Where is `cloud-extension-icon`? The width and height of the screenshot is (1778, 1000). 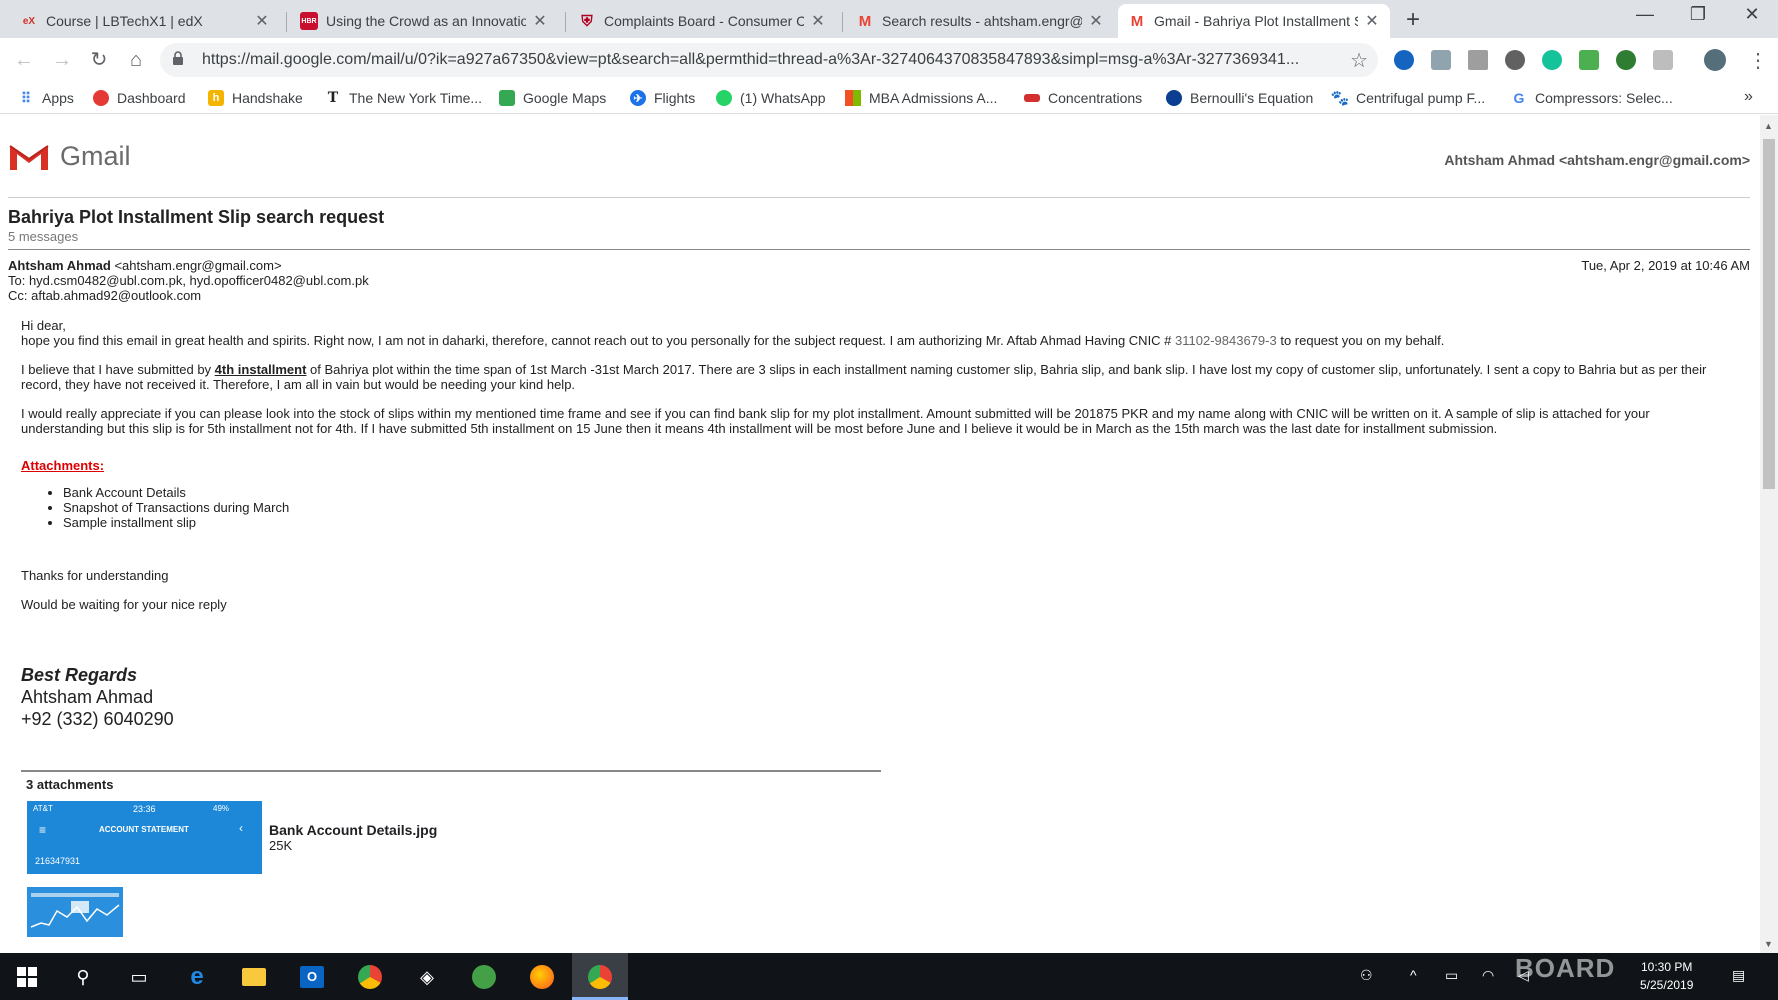
cloud-extension-icon is located at coordinates (1441, 60).